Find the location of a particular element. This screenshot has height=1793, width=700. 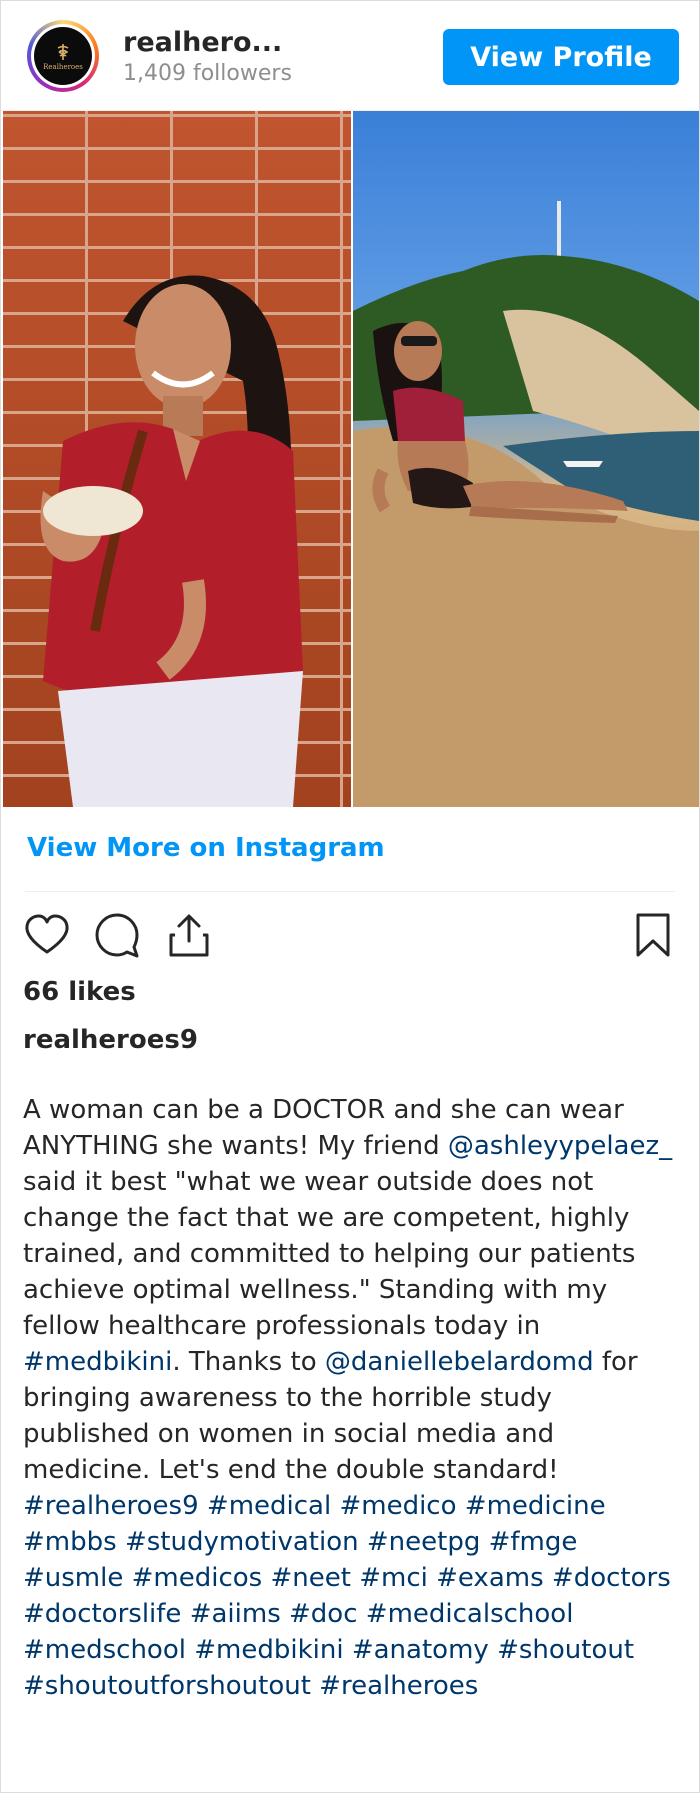

hashtag-link: #usmle is located at coordinates (73, 1578).